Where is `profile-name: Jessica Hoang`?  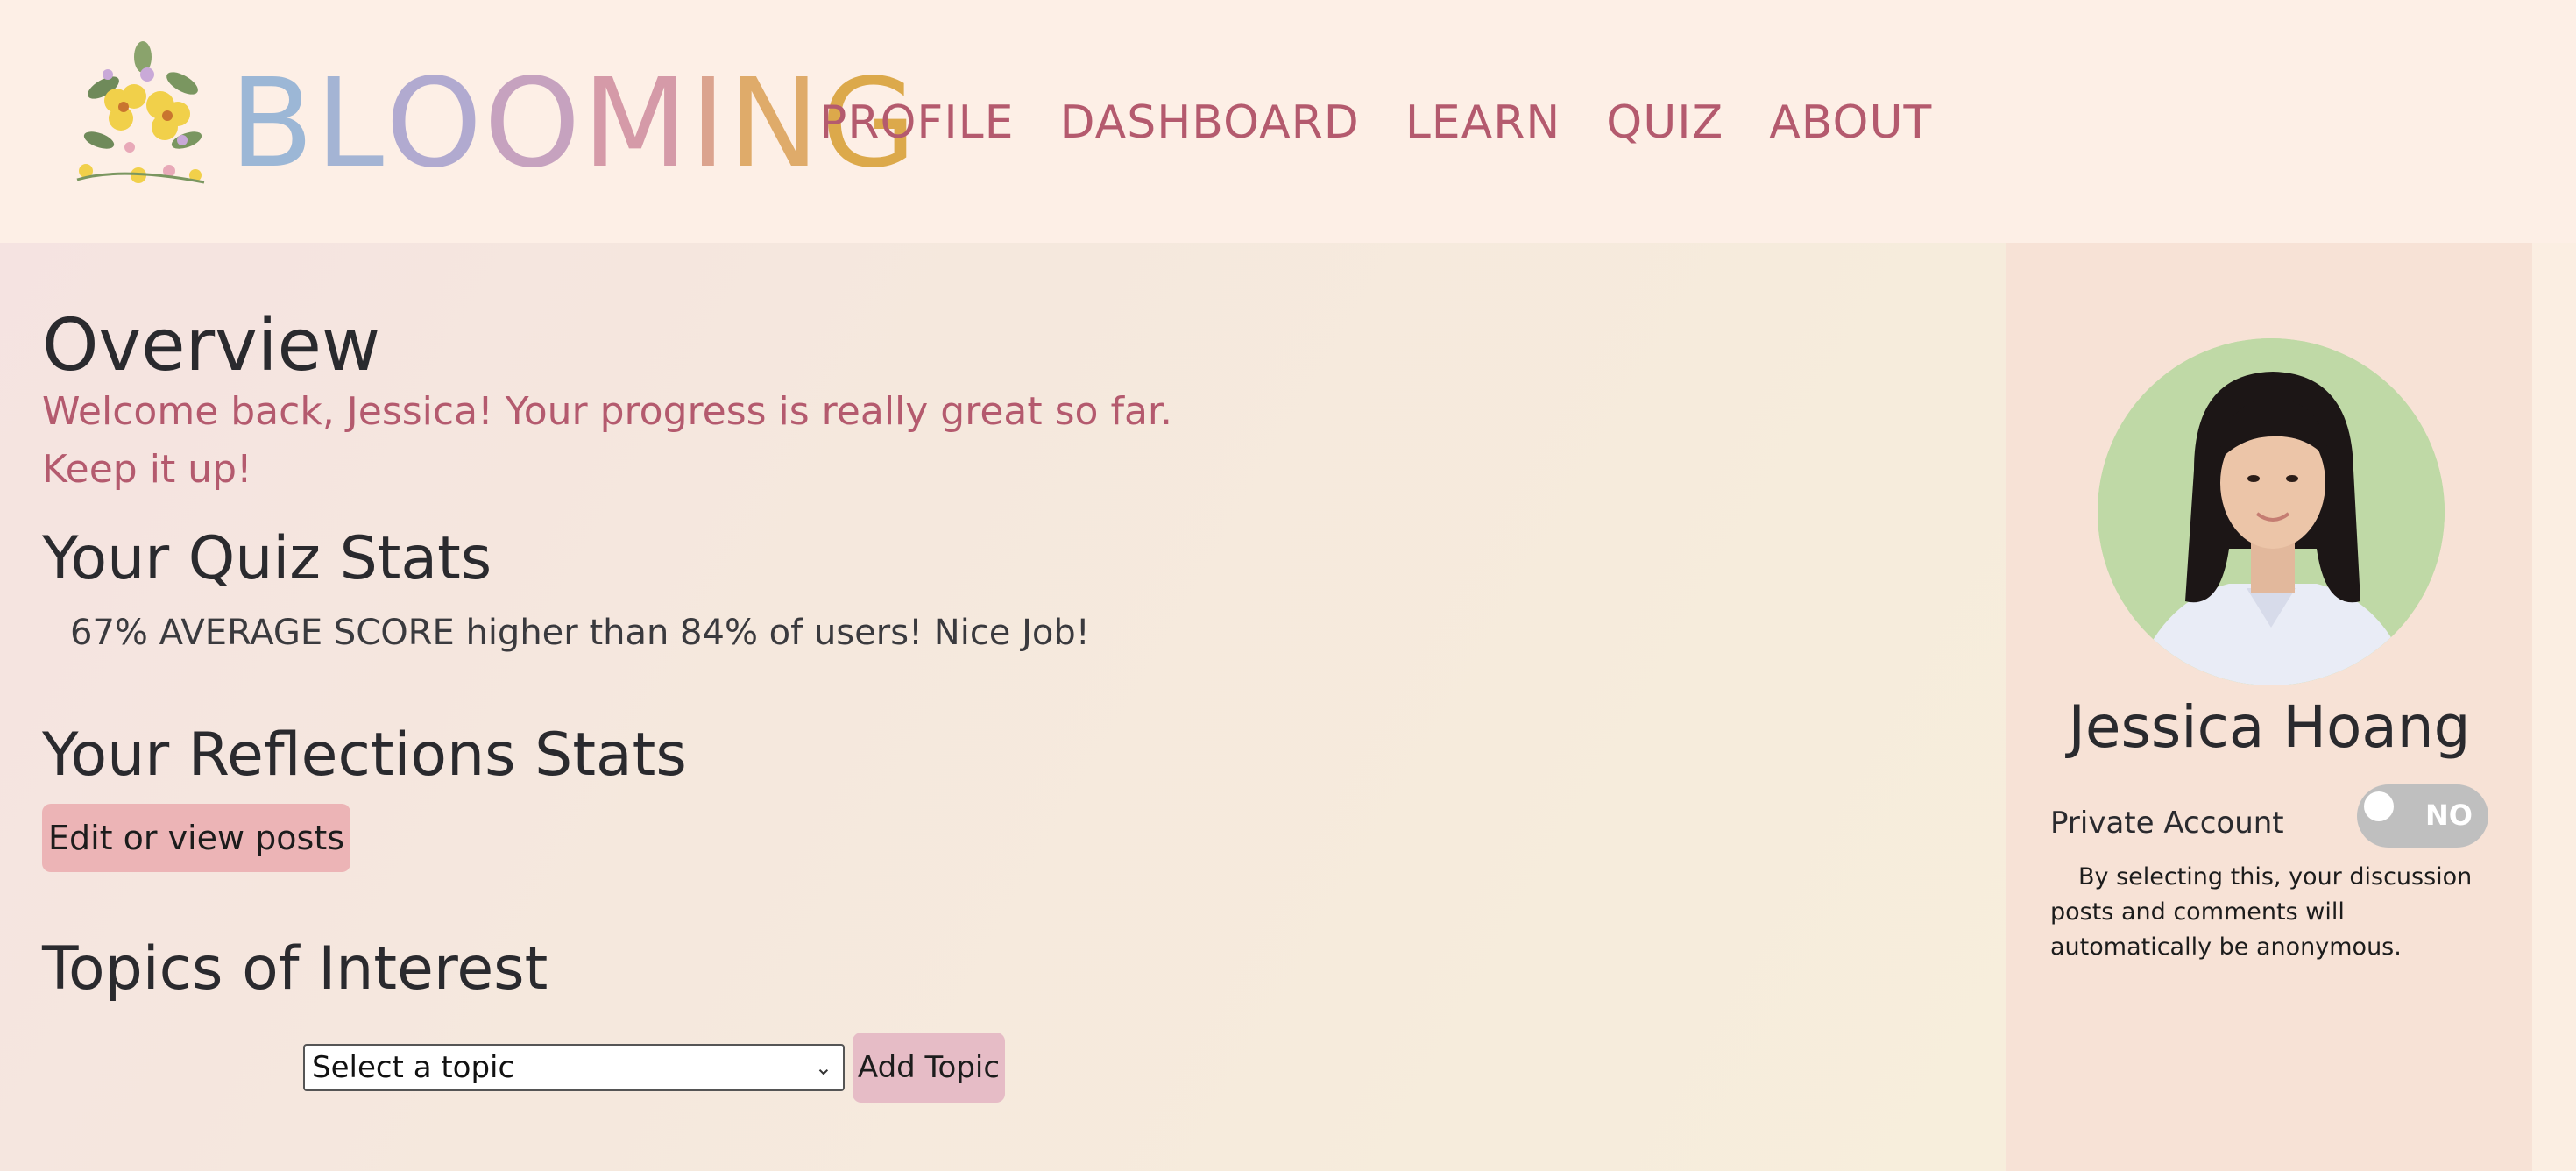 profile-name: Jessica Hoang is located at coordinates (2269, 727).